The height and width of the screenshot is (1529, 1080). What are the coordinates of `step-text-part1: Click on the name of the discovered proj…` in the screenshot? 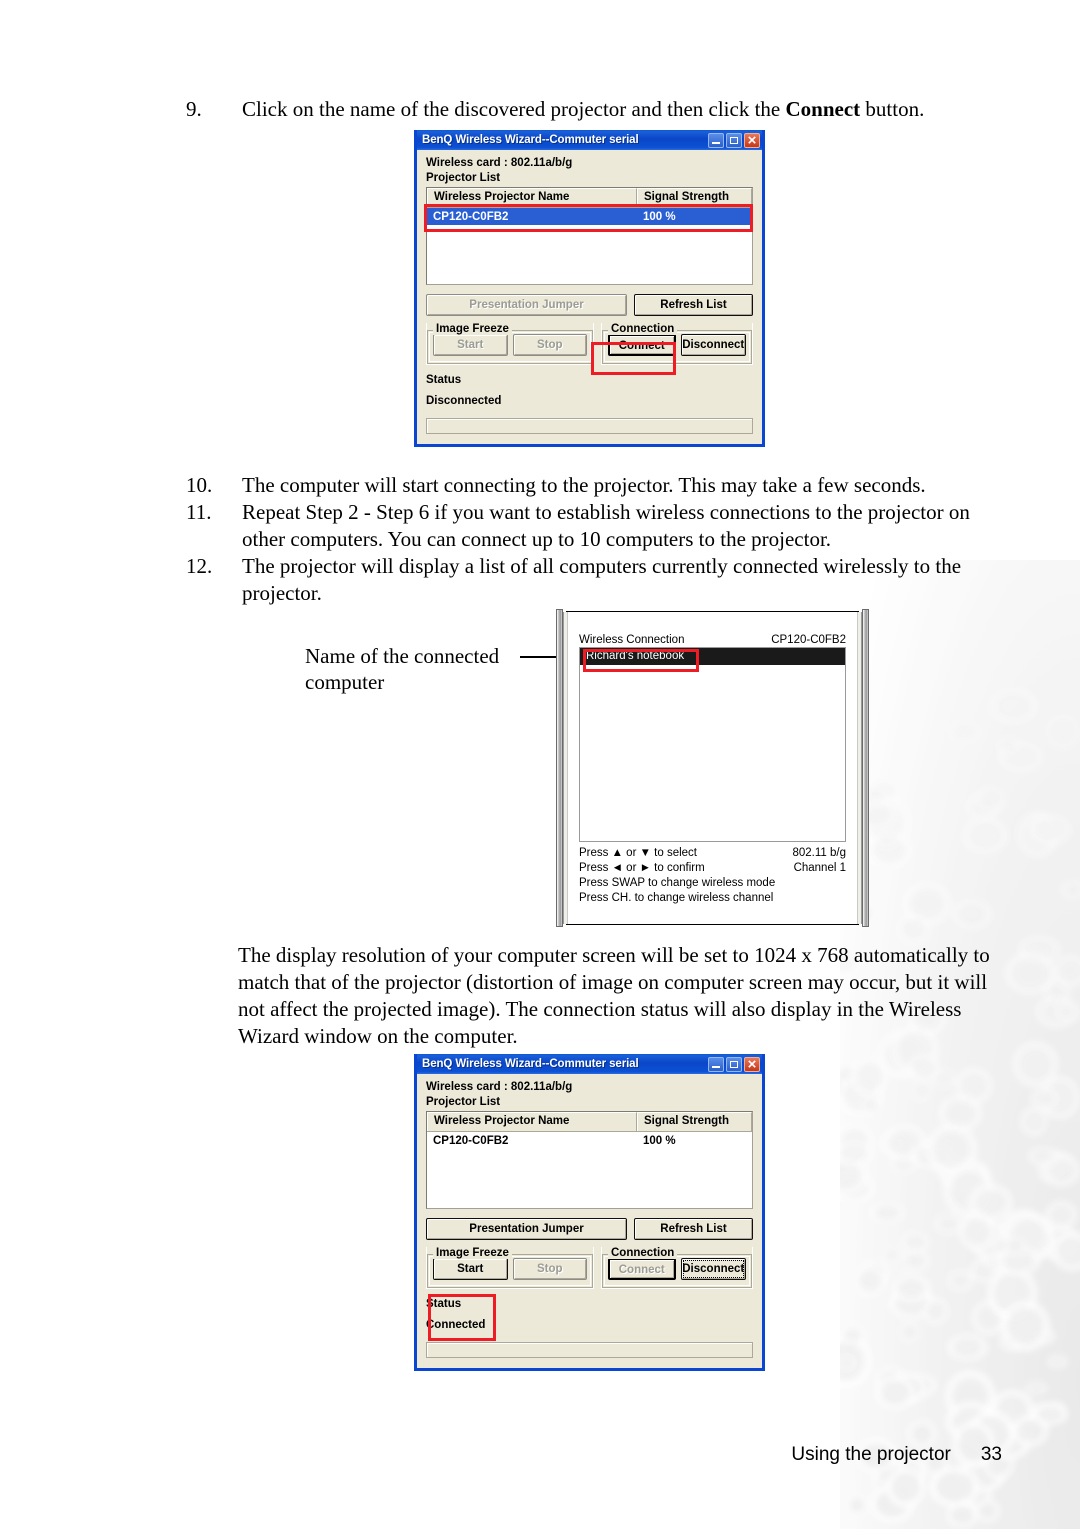 It's located at (514, 109).